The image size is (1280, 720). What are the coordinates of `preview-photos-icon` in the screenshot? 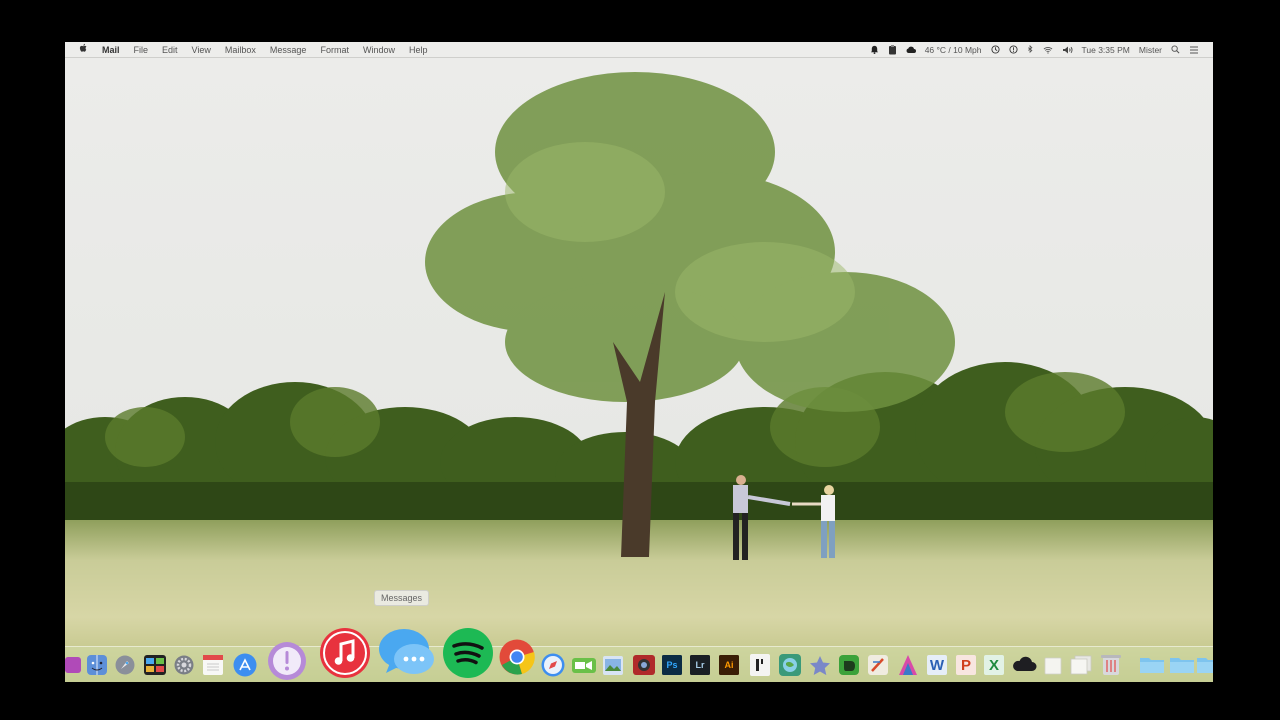 It's located at (613, 665).